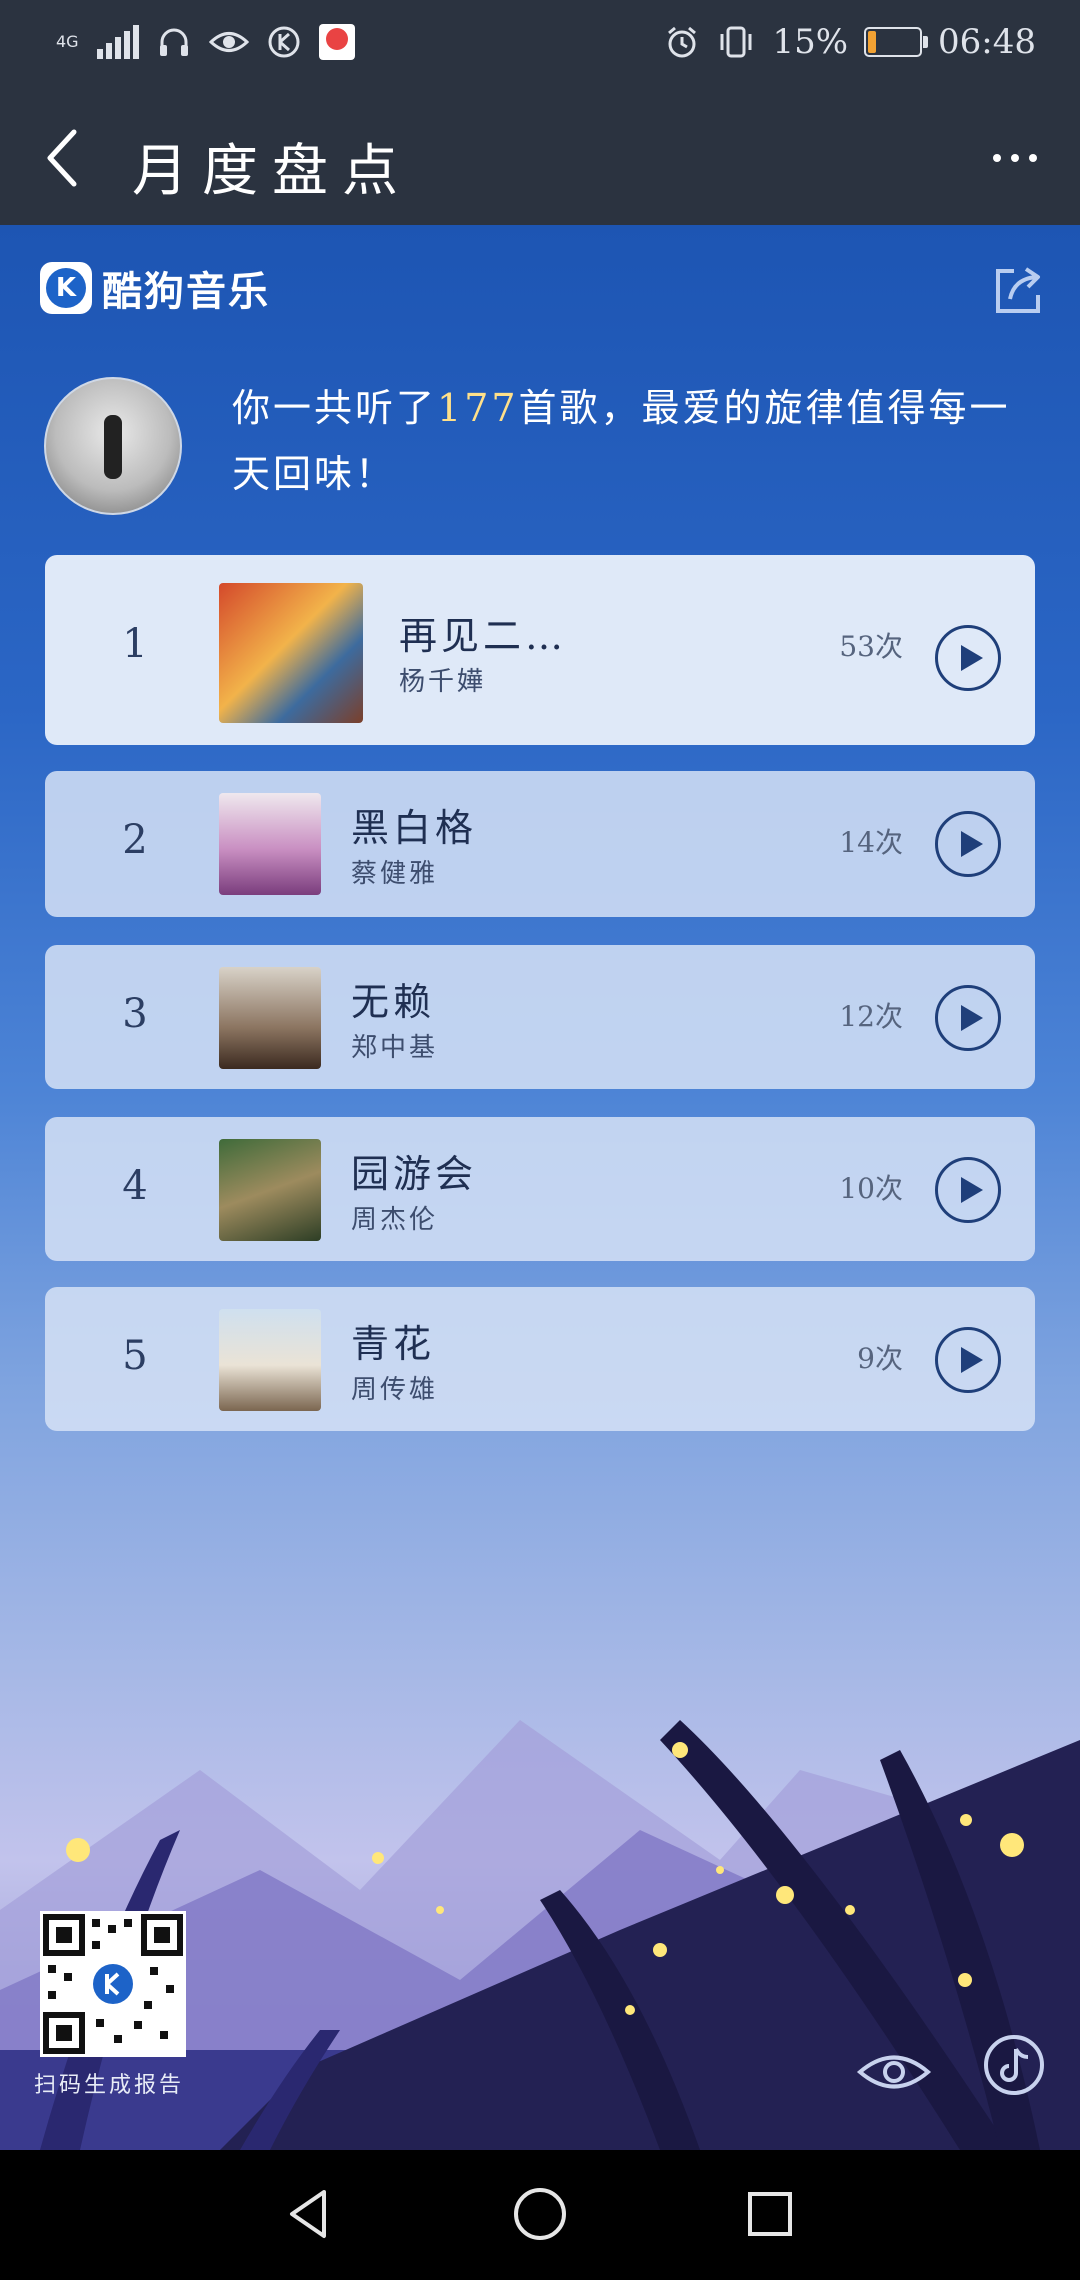  I want to click on song-rank: 5, so click(135, 1356).